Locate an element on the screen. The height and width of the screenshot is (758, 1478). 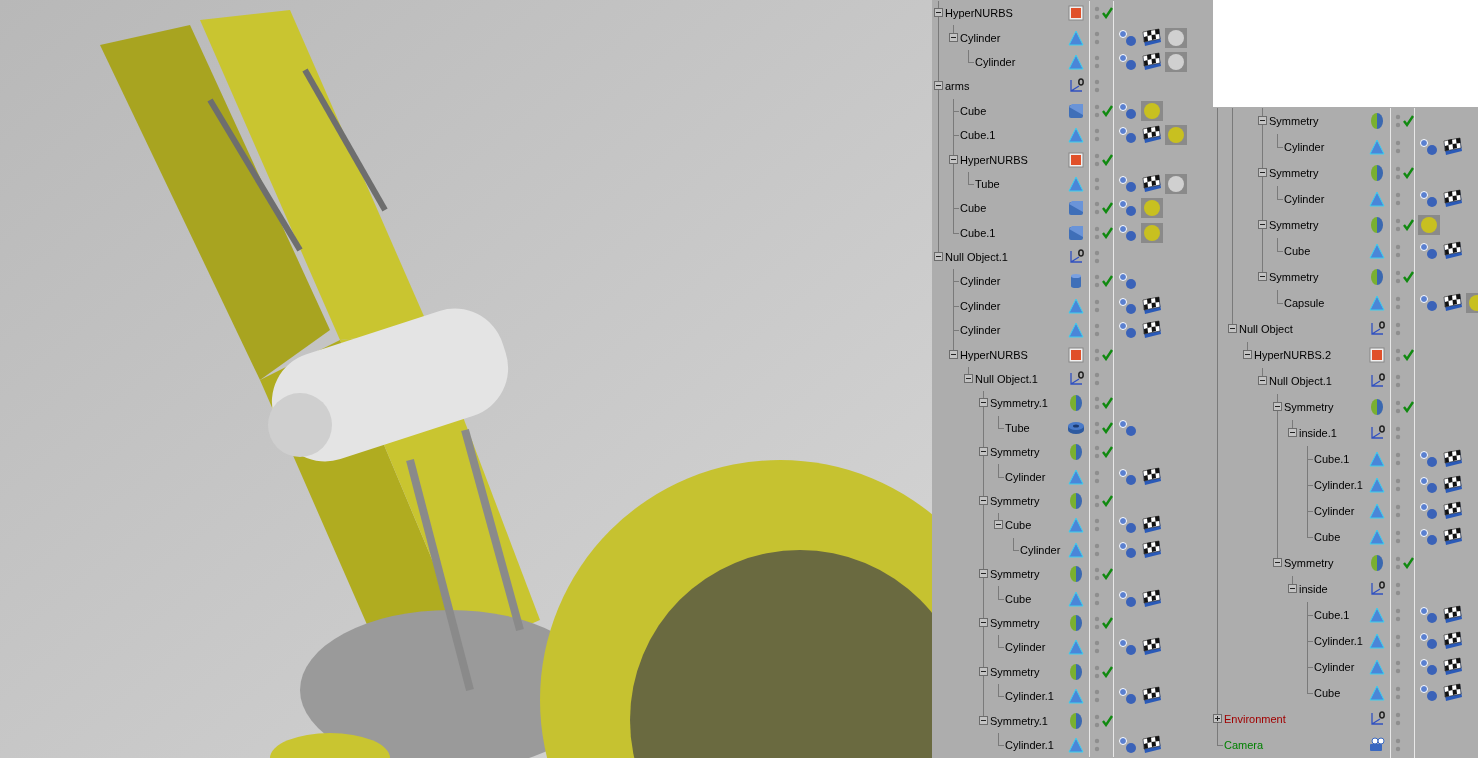
object-name: Environment is located at coordinates (1255, 719).